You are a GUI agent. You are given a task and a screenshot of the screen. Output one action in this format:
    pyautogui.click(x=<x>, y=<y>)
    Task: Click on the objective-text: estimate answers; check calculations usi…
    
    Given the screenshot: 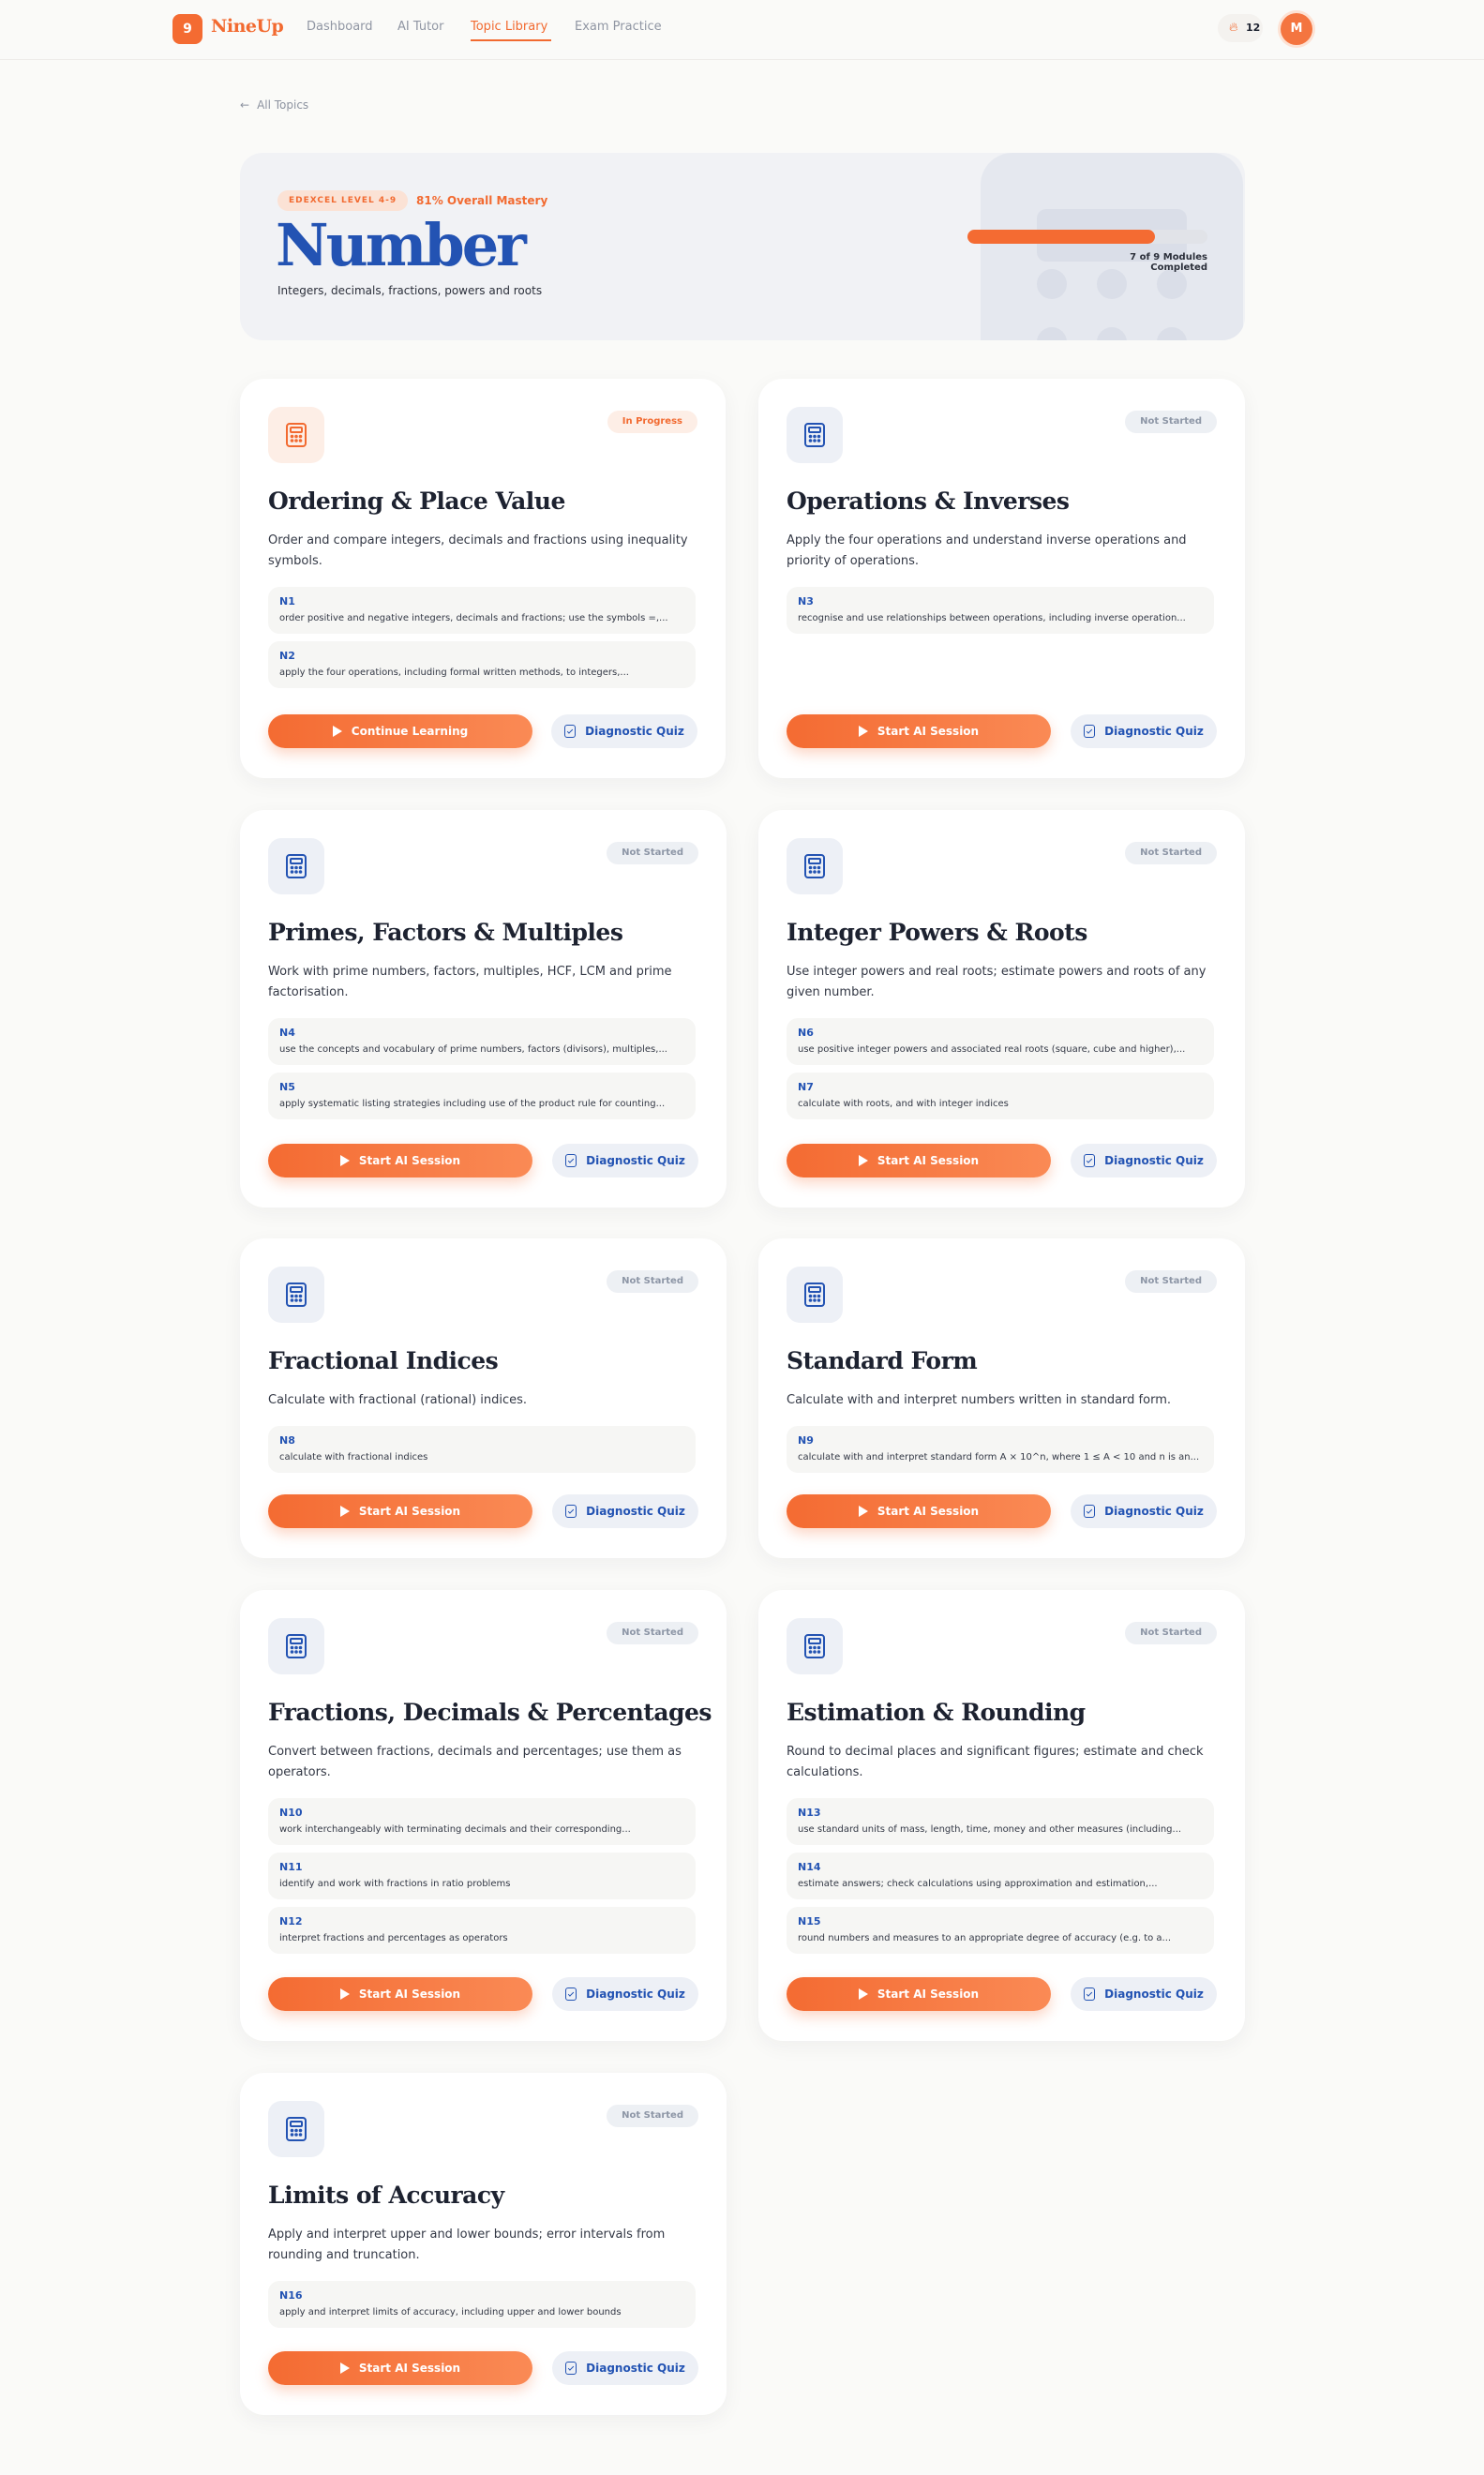 What is the action you would take?
    pyautogui.click(x=978, y=1884)
    